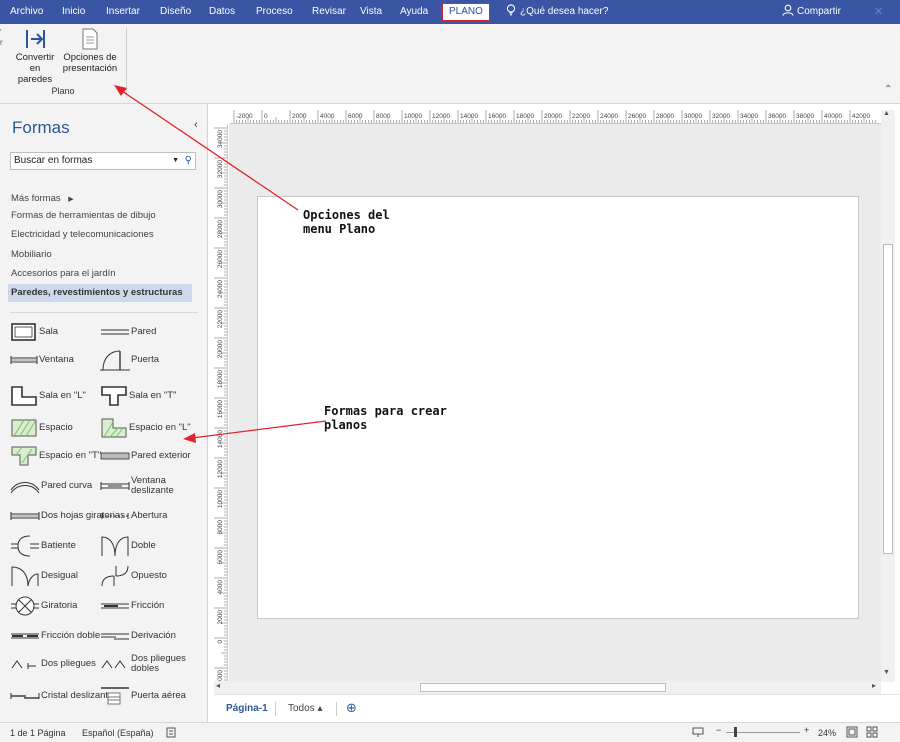  What do you see at coordinates (123, 12) in the screenshot?
I see `tab-insertar: Insertar` at bounding box center [123, 12].